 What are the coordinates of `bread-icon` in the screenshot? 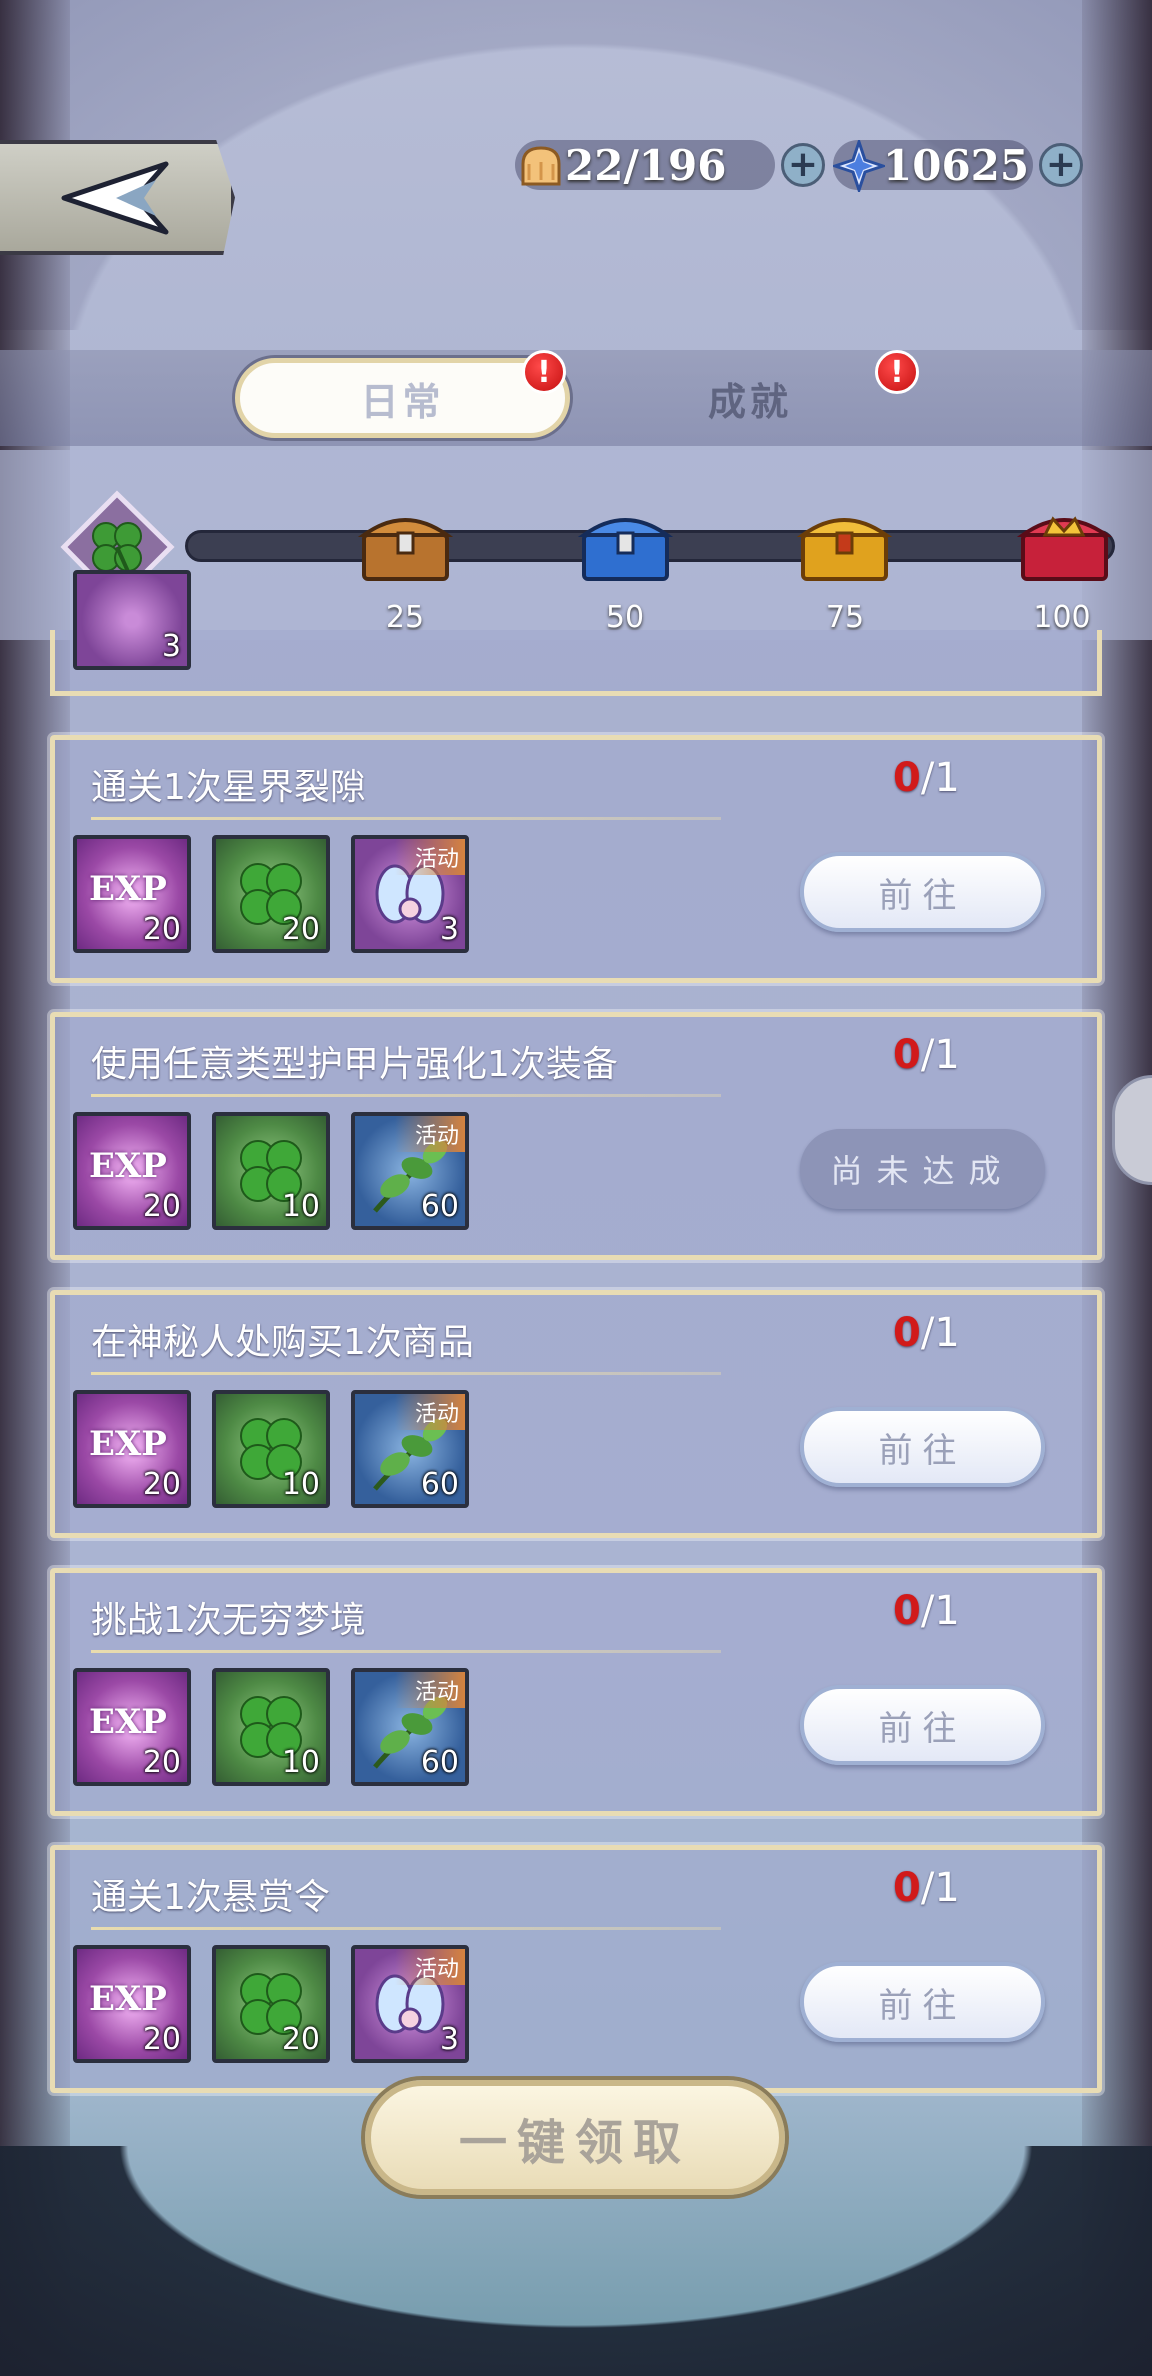 It's located at (541, 166).